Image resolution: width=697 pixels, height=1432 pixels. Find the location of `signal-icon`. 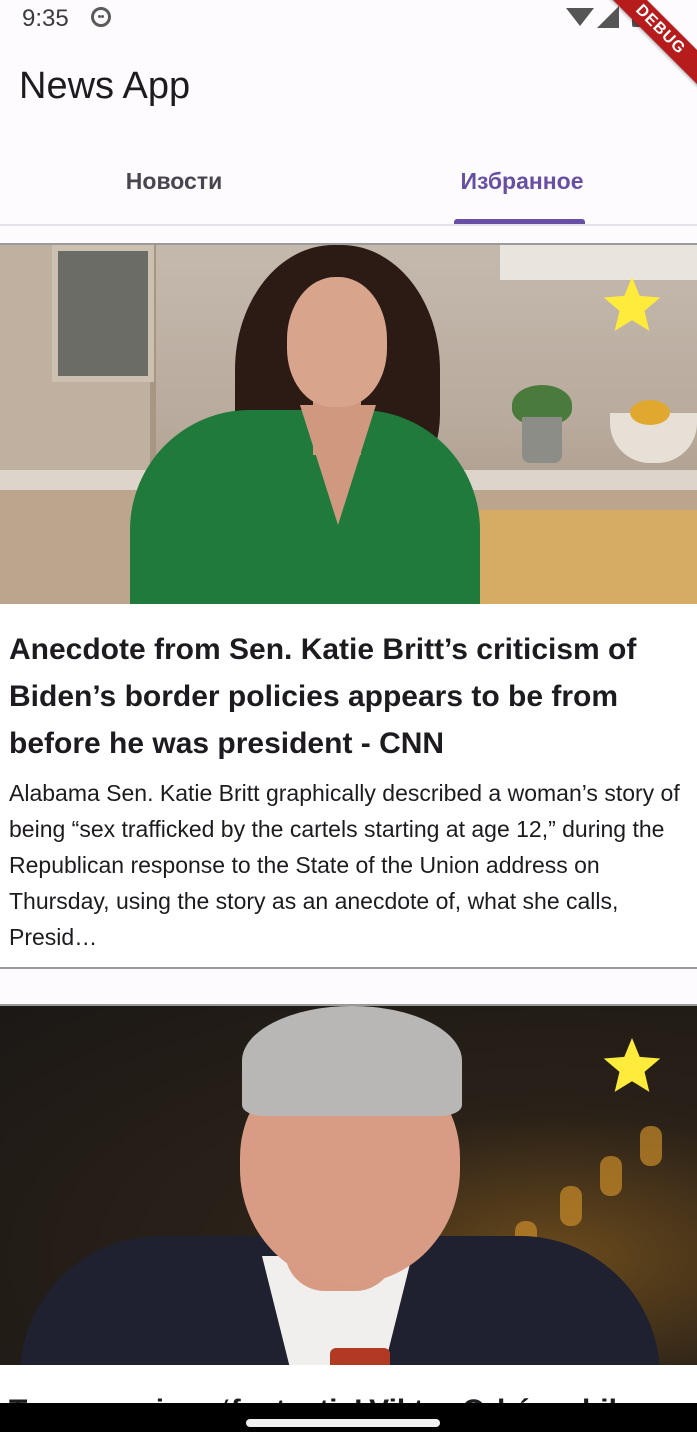

signal-icon is located at coordinates (608, 17).